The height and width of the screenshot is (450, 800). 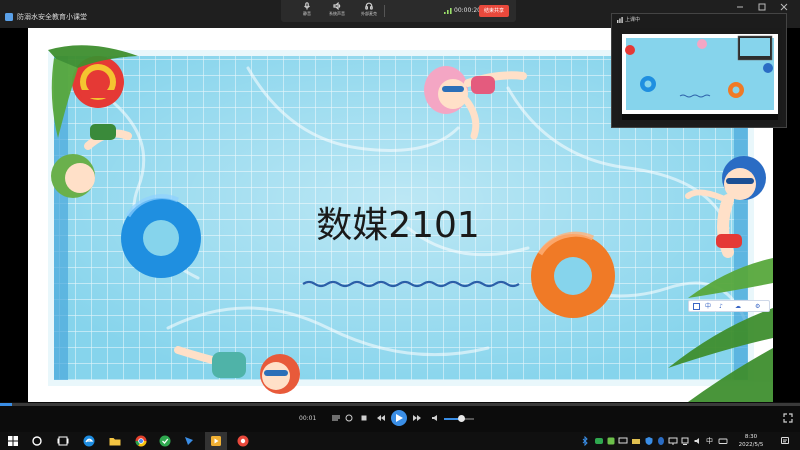 I want to click on signal-bars-icon, so click(x=620, y=20).